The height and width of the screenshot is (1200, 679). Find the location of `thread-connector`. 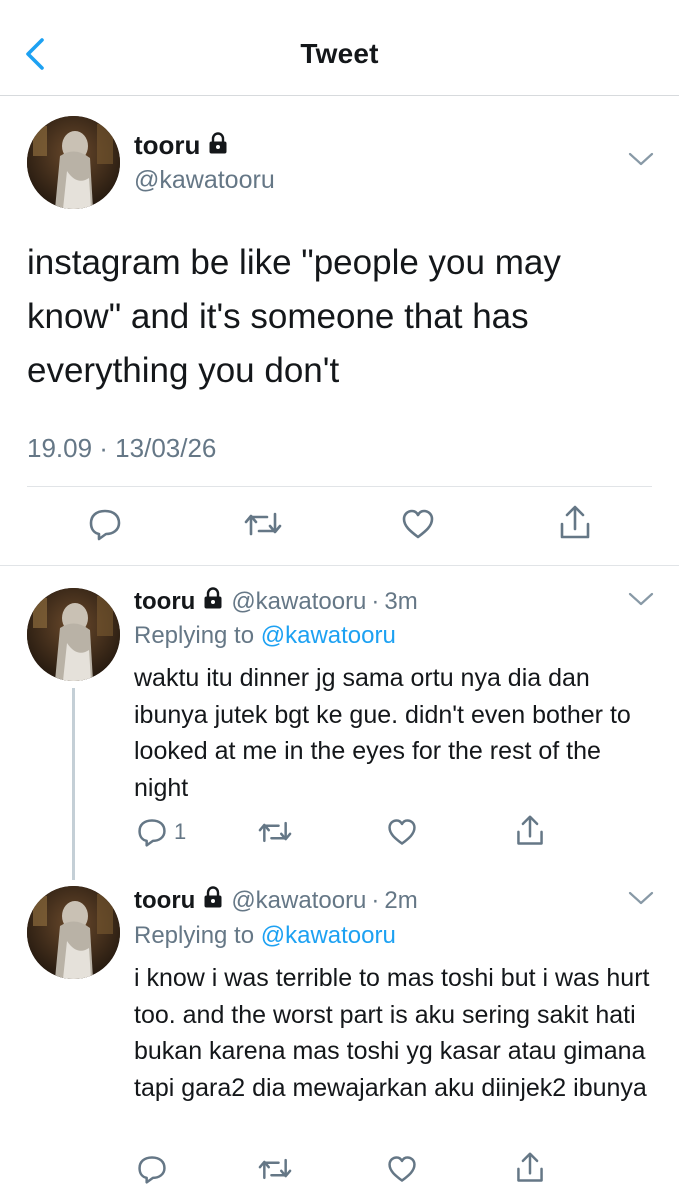

thread-connector is located at coordinates (73, 784).